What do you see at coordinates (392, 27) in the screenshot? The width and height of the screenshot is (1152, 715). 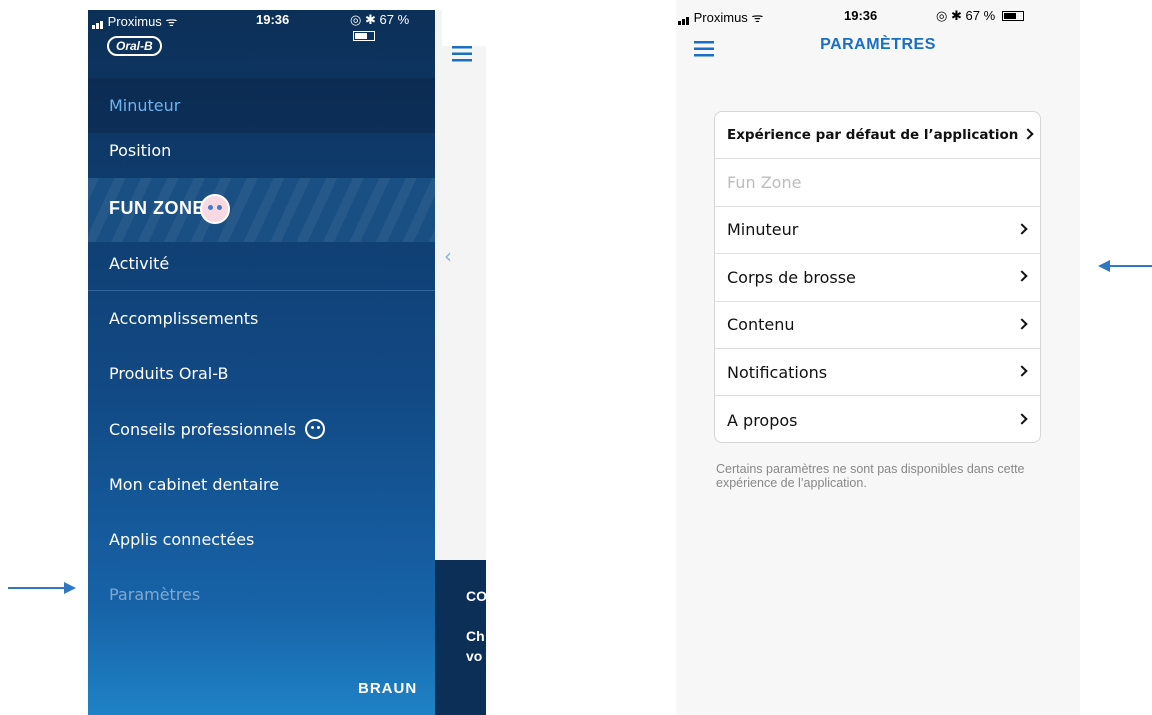 I see `status-right: ◎ ✱ 67 %` at bounding box center [392, 27].